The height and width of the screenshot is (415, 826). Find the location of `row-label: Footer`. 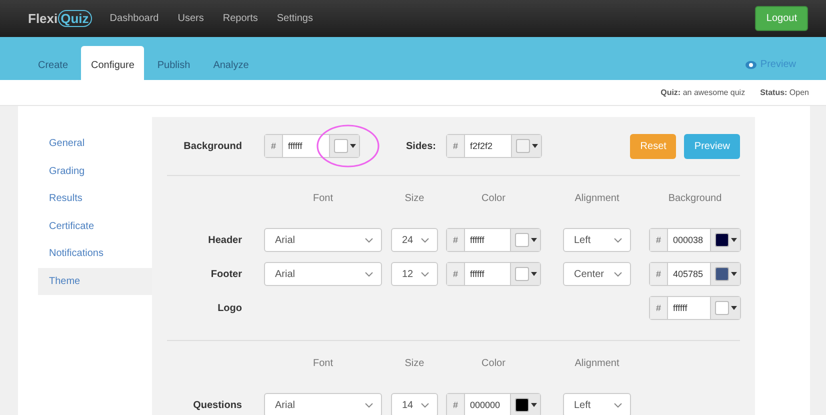

row-label: Footer is located at coordinates (226, 274).